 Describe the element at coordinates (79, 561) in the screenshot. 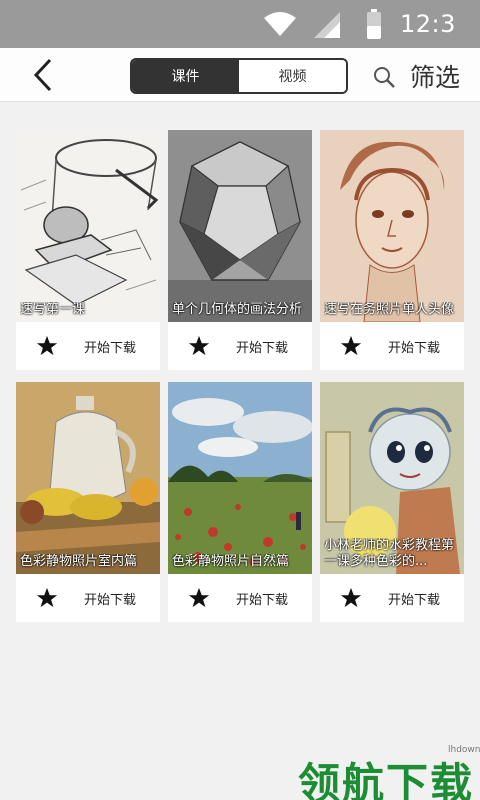

I see `course-title: 色彩静物照片室内篇` at that location.